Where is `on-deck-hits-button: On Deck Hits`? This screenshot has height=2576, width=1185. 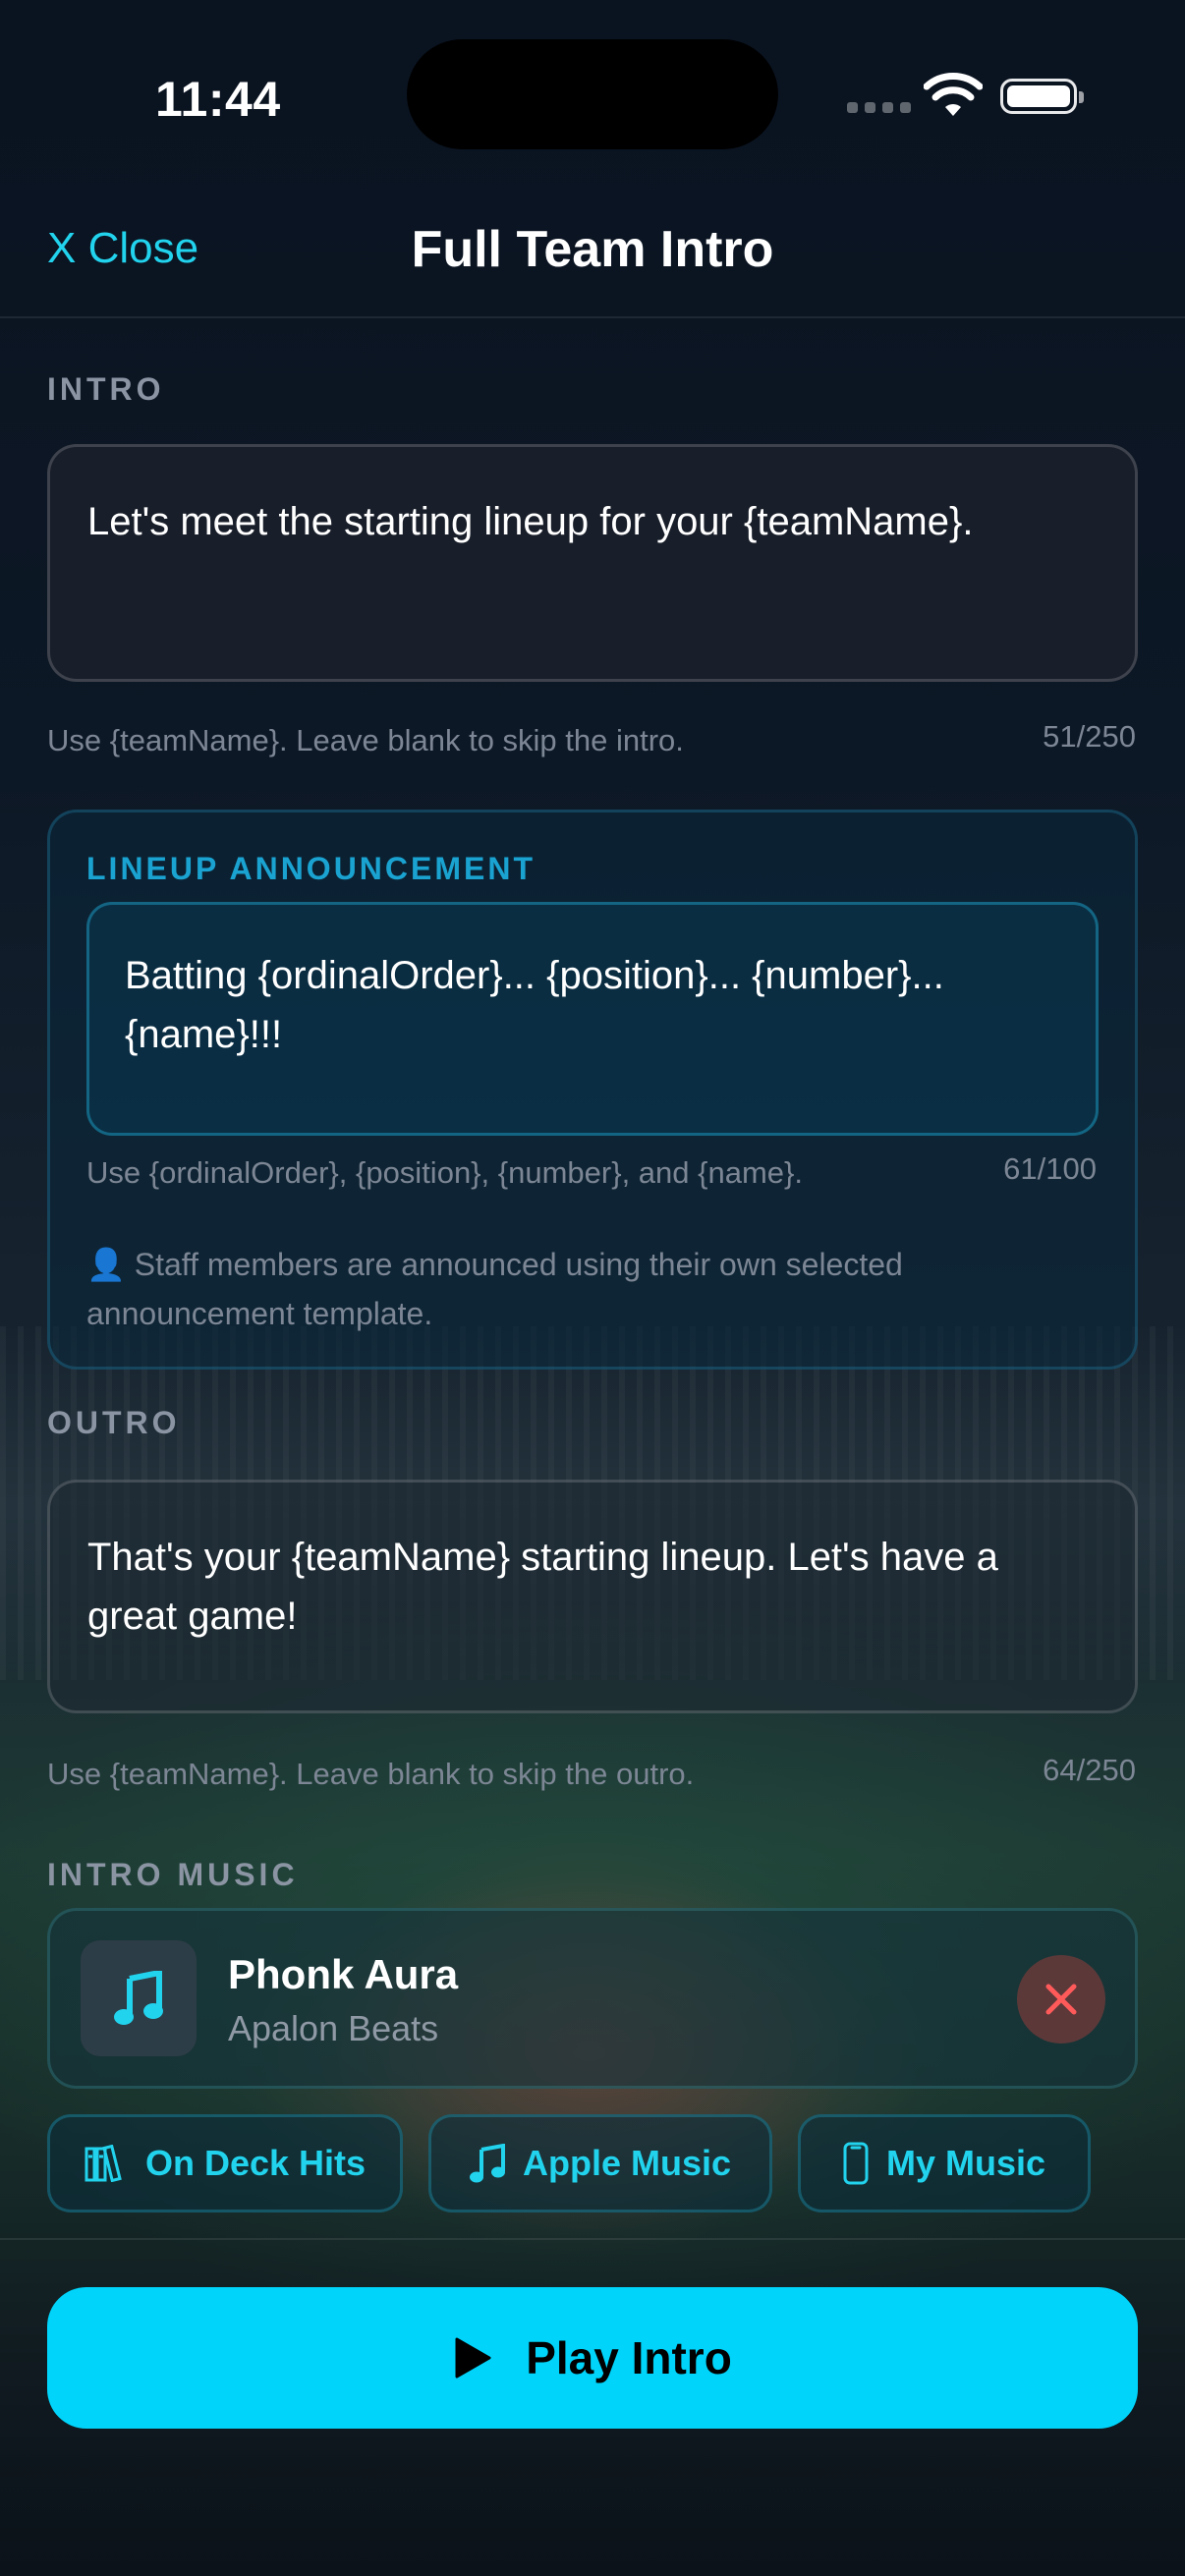
on-deck-hits-button: On Deck Hits is located at coordinates (225, 2163).